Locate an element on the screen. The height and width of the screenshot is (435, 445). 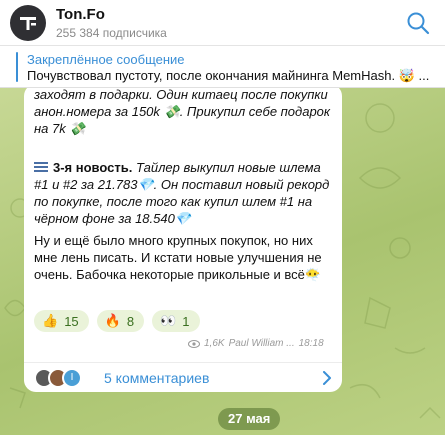
reactions-bar: 👍 15 🔥 8 👀 1 is located at coordinates (117, 321).